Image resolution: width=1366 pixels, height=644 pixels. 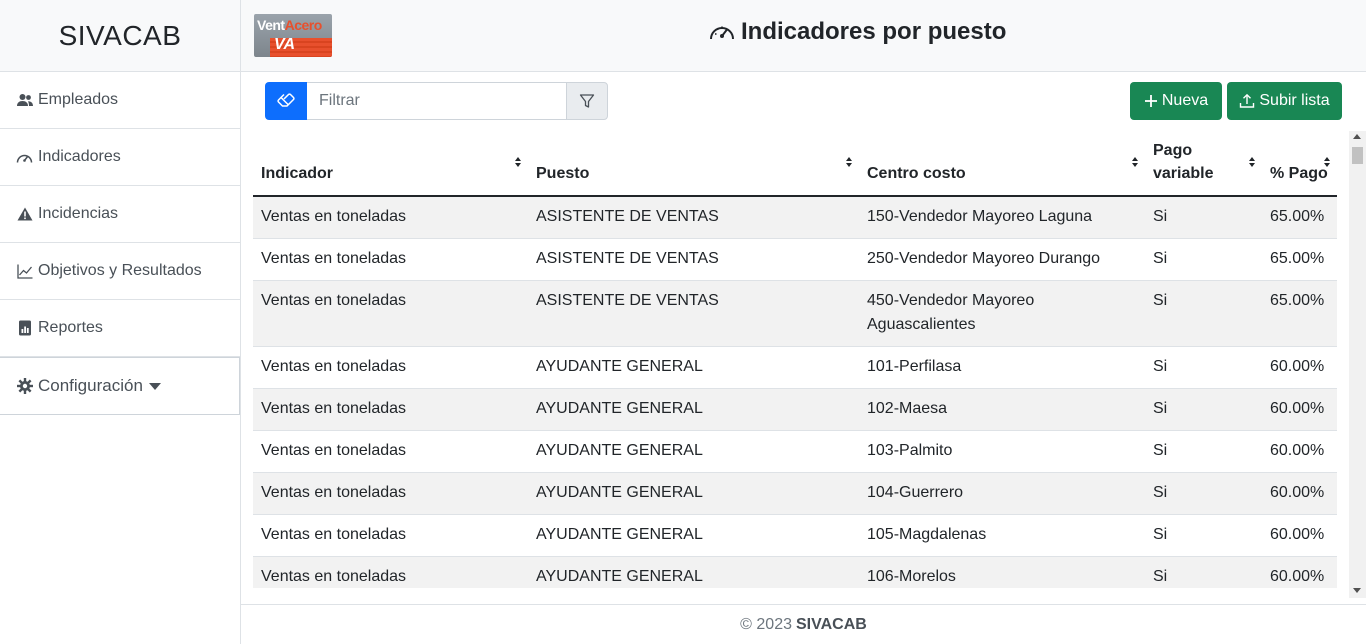 What do you see at coordinates (766, 624) in the screenshot?
I see `footer-copyright: © 2023` at bounding box center [766, 624].